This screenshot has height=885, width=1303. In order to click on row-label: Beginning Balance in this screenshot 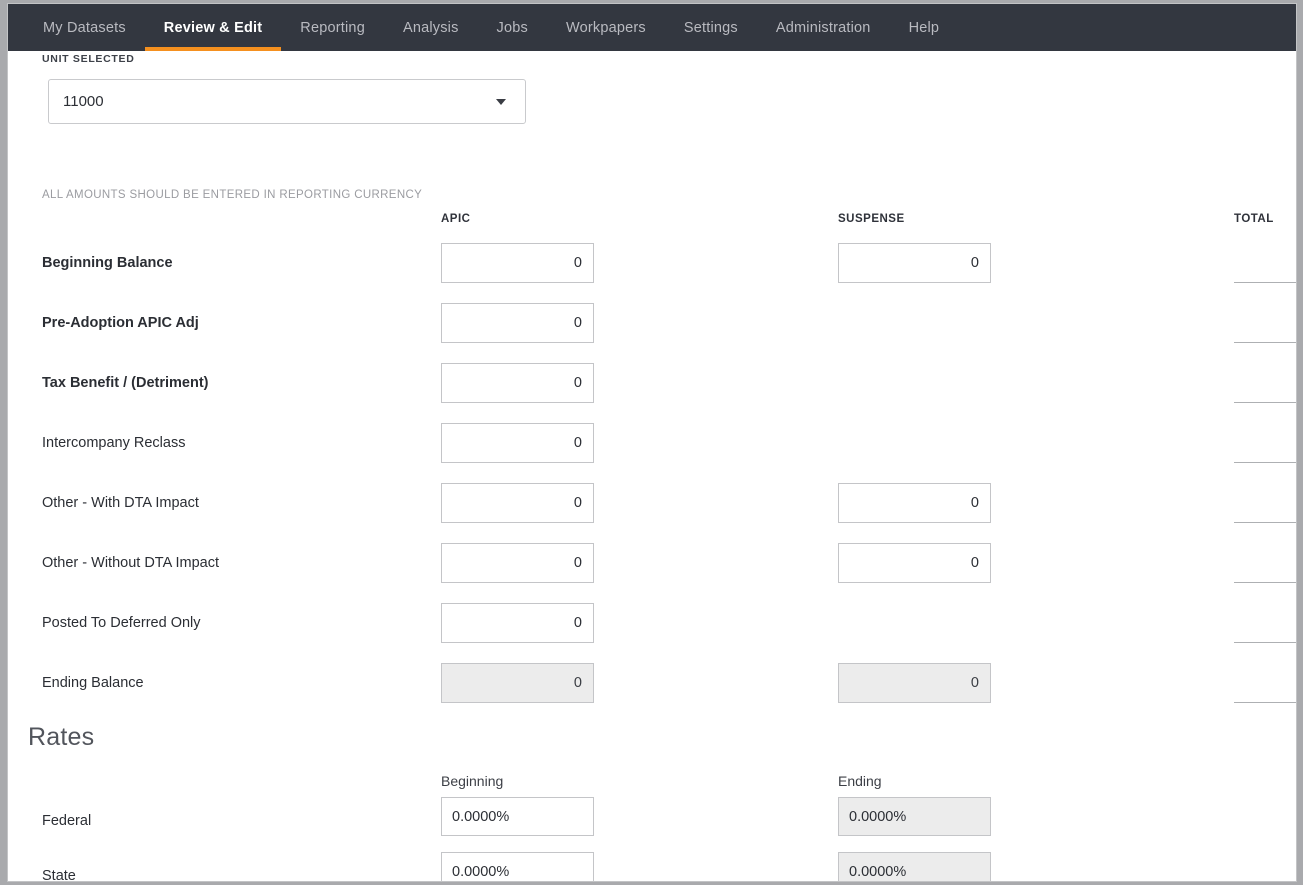, I will do `click(107, 263)`.